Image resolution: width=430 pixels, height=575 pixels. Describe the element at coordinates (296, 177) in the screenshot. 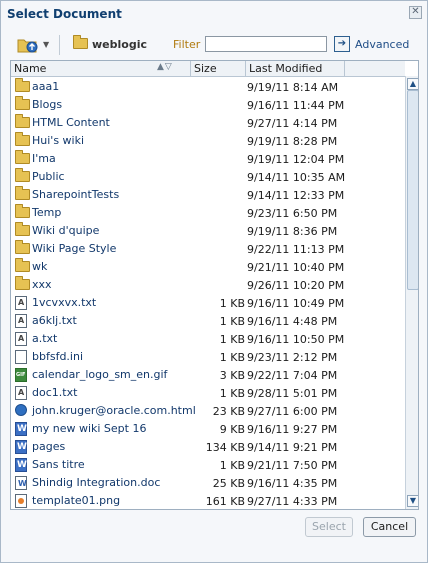

I see `file-modified: 9/14/11 10:35 AM` at that location.